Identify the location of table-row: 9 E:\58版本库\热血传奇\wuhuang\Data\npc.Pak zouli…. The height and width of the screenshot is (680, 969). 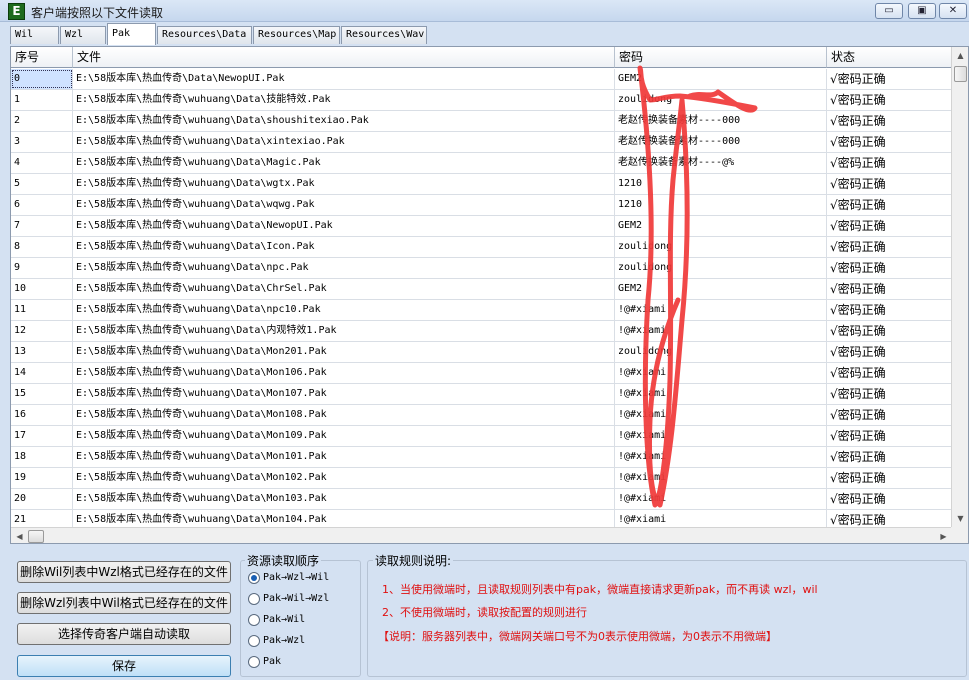
(482, 268).